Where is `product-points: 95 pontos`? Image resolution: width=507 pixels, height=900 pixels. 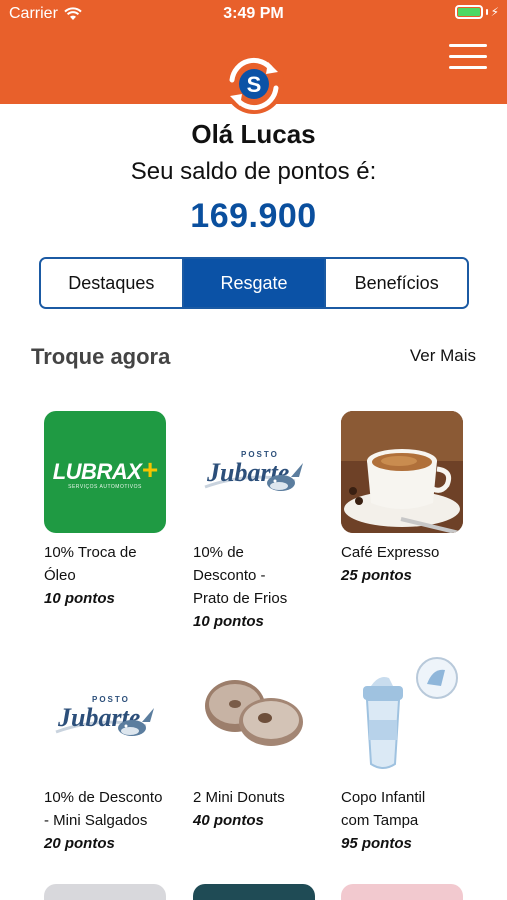
product-points: 95 pontos is located at coordinates (376, 843).